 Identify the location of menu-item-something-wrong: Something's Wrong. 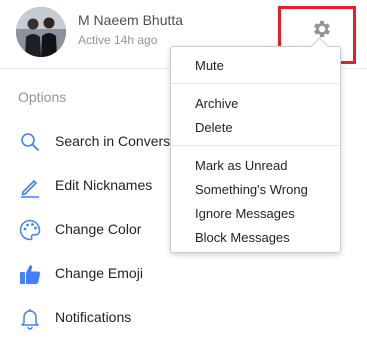
(255, 189).